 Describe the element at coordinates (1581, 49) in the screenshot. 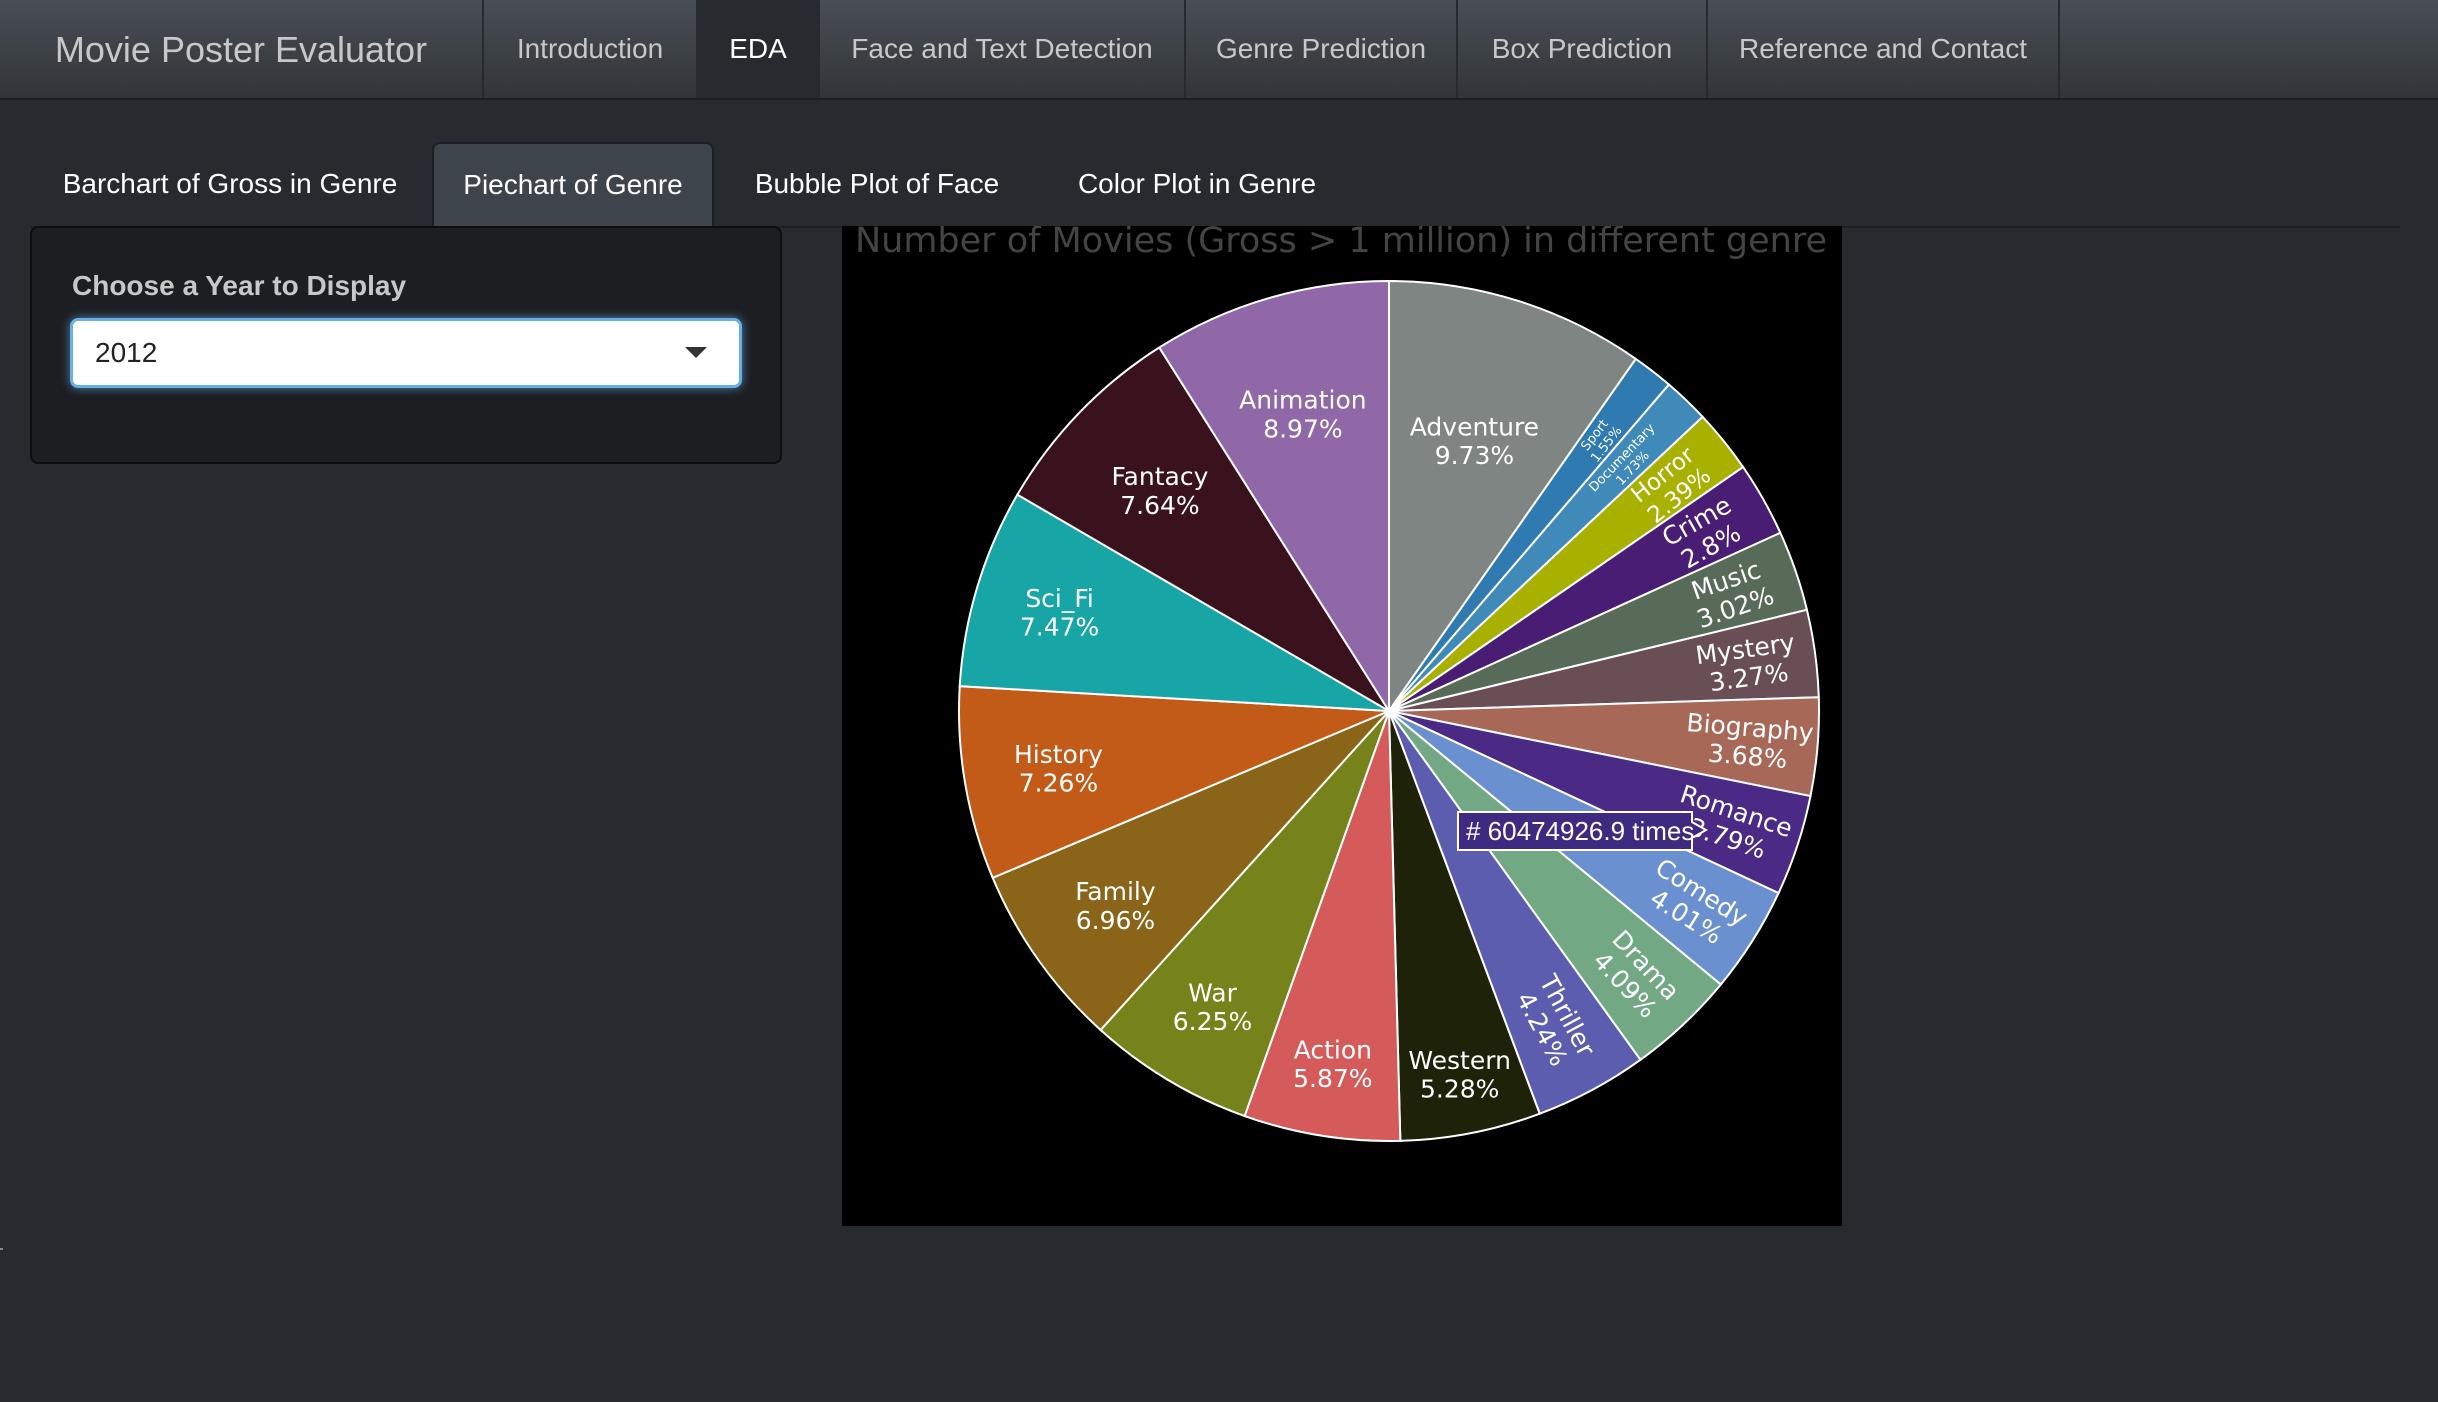

I see `tab-box-prediction: Box Prediction` at that location.